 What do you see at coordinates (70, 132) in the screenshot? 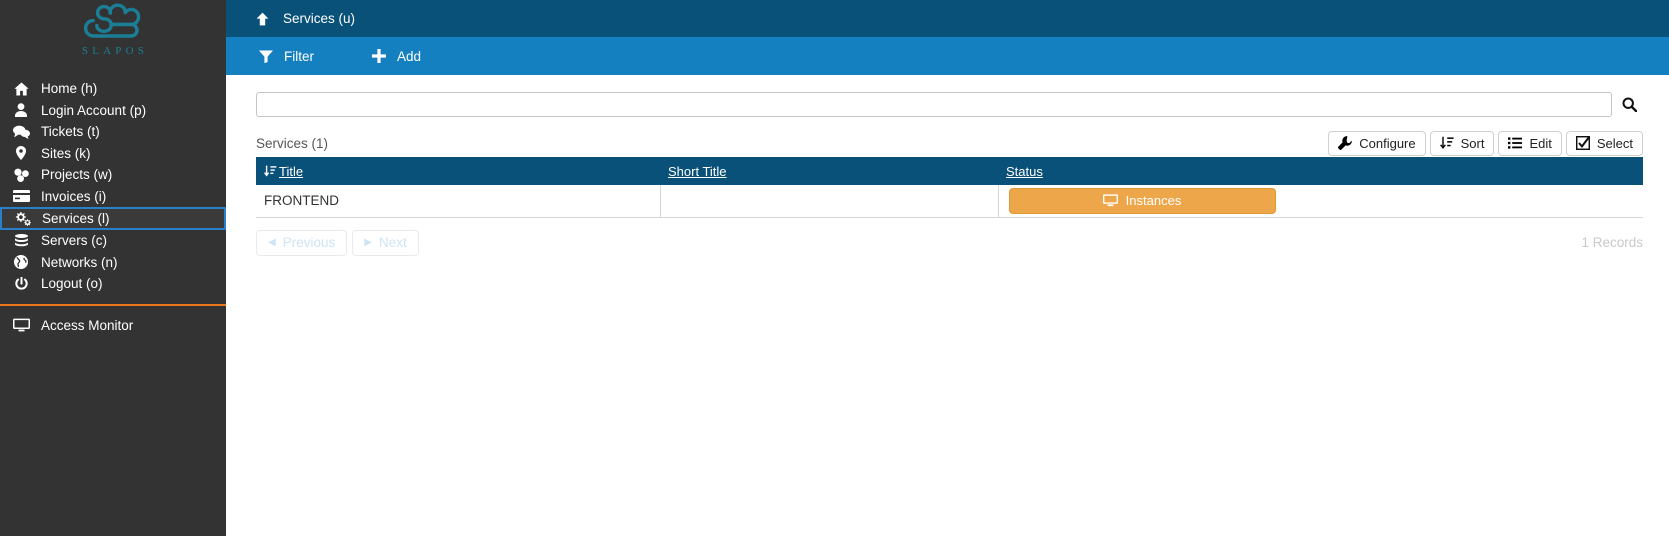
I see `sidebar-item-label: Tickets (t)` at bounding box center [70, 132].